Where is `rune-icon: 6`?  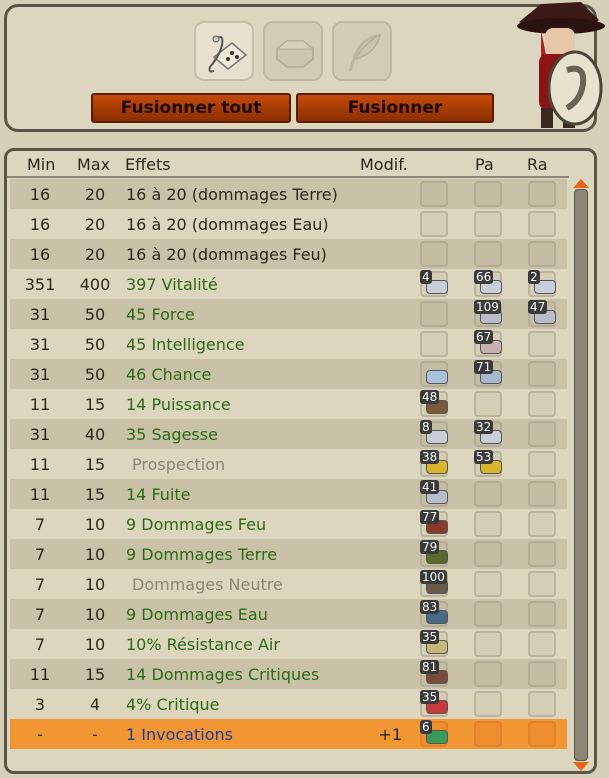
rune-icon: 6 is located at coordinates (435, 734).